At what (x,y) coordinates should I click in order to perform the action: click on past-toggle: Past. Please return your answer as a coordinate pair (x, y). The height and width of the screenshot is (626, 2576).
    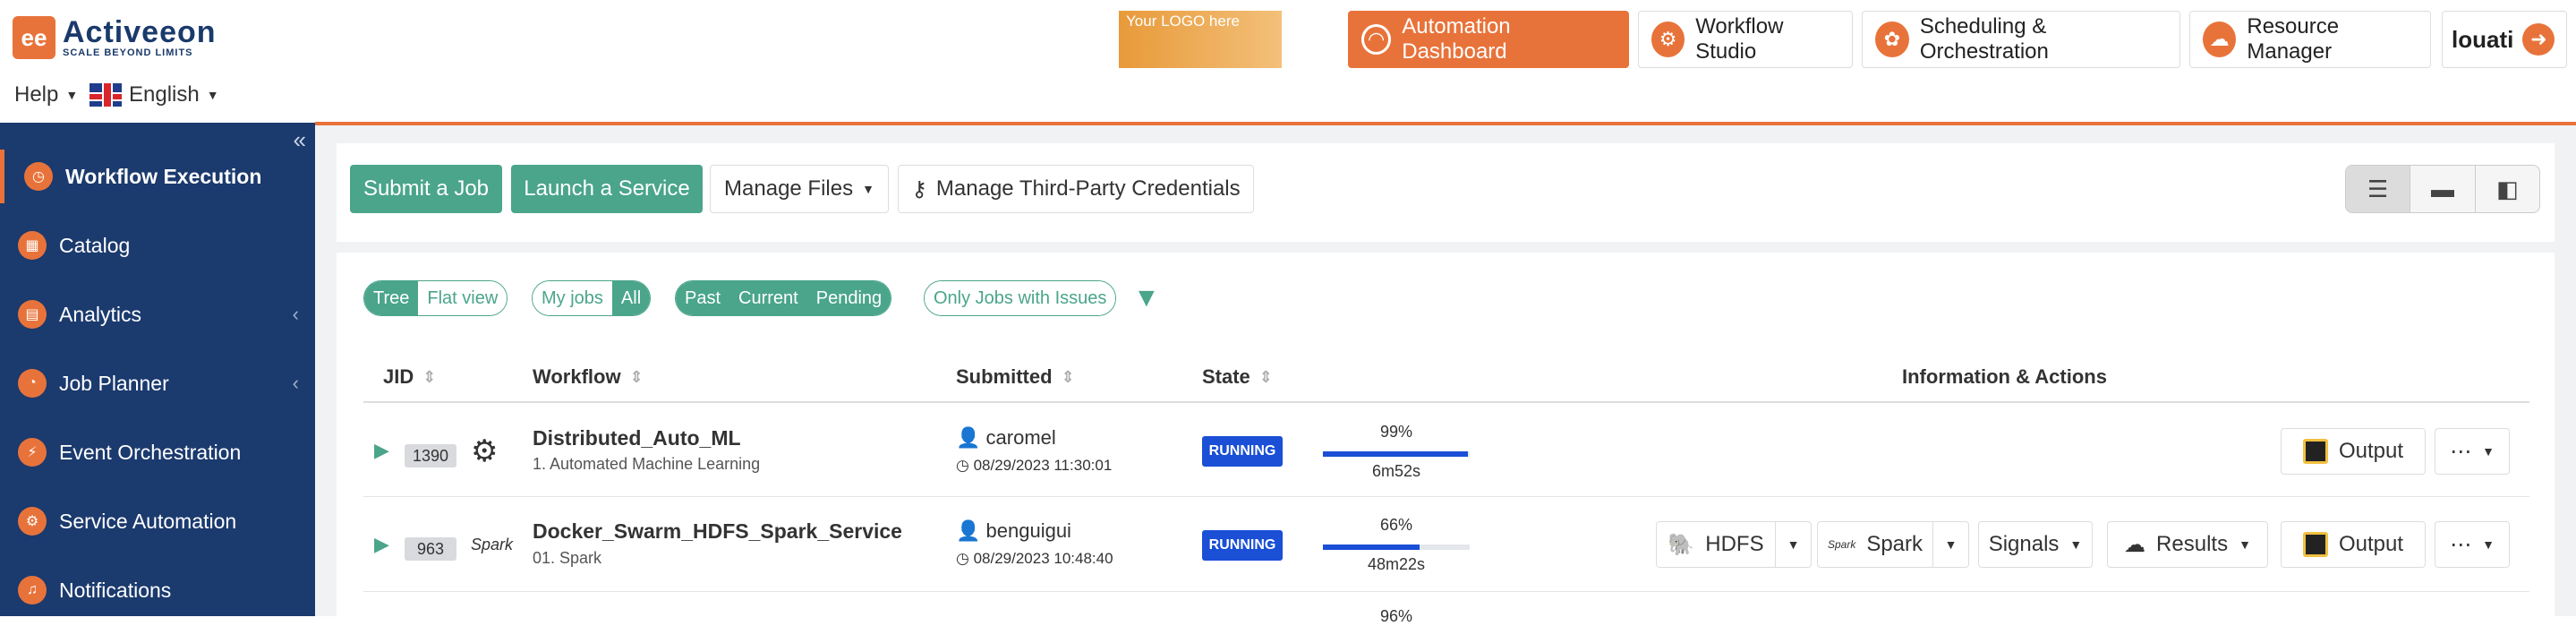
    Looking at the image, I should click on (703, 298).